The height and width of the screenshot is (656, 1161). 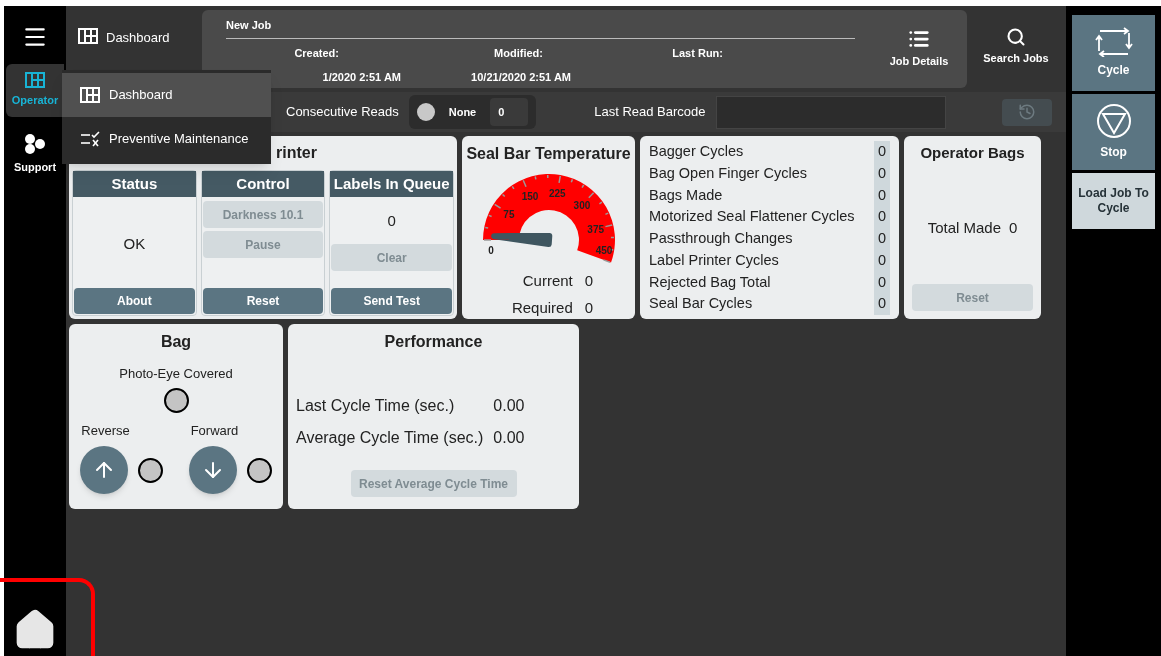 What do you see at coordinates (105, 430) in the screenshot?
I see `direction-label: Reverse` at bounding box center [105, 430].